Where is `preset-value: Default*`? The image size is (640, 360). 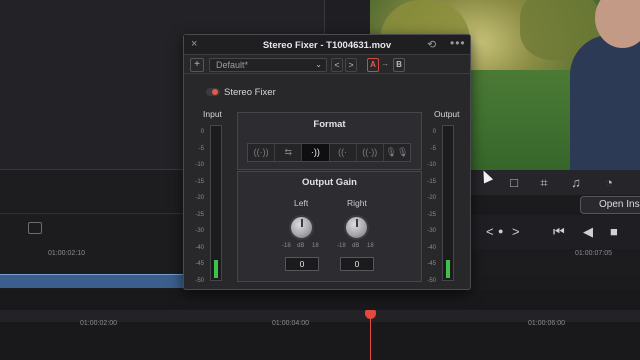
preset-value: Default* is located at coordinates (232, 65).